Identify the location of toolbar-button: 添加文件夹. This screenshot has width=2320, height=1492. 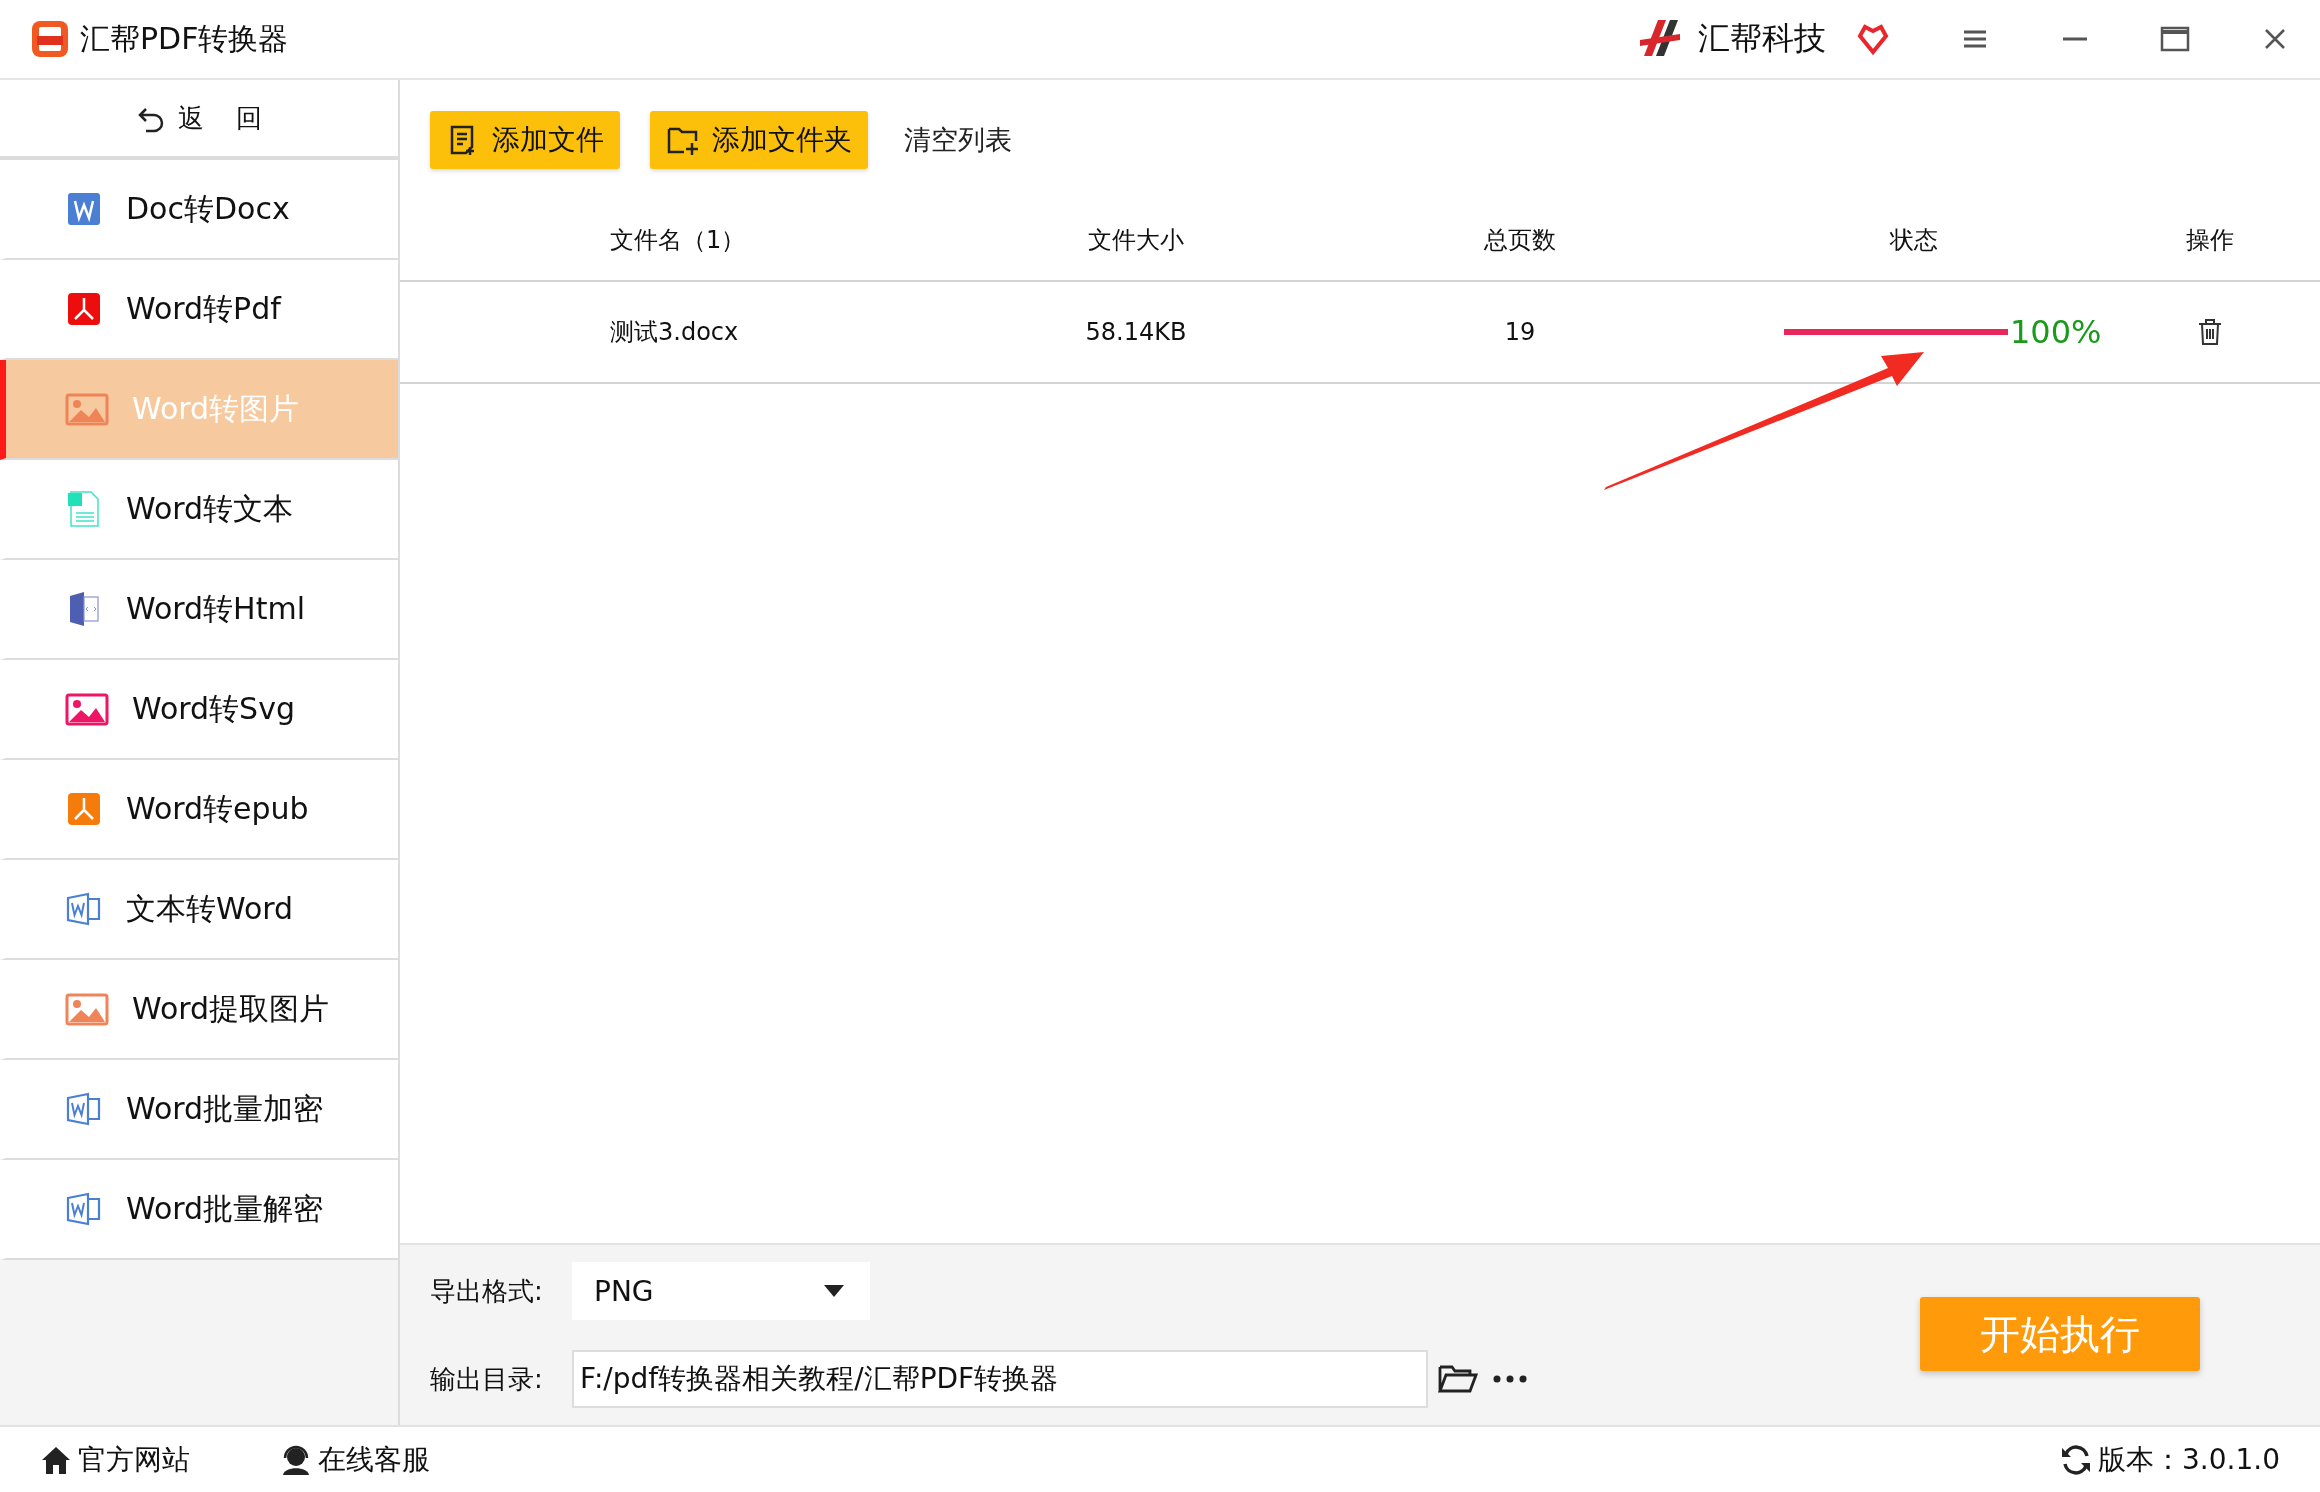
(759, 140).